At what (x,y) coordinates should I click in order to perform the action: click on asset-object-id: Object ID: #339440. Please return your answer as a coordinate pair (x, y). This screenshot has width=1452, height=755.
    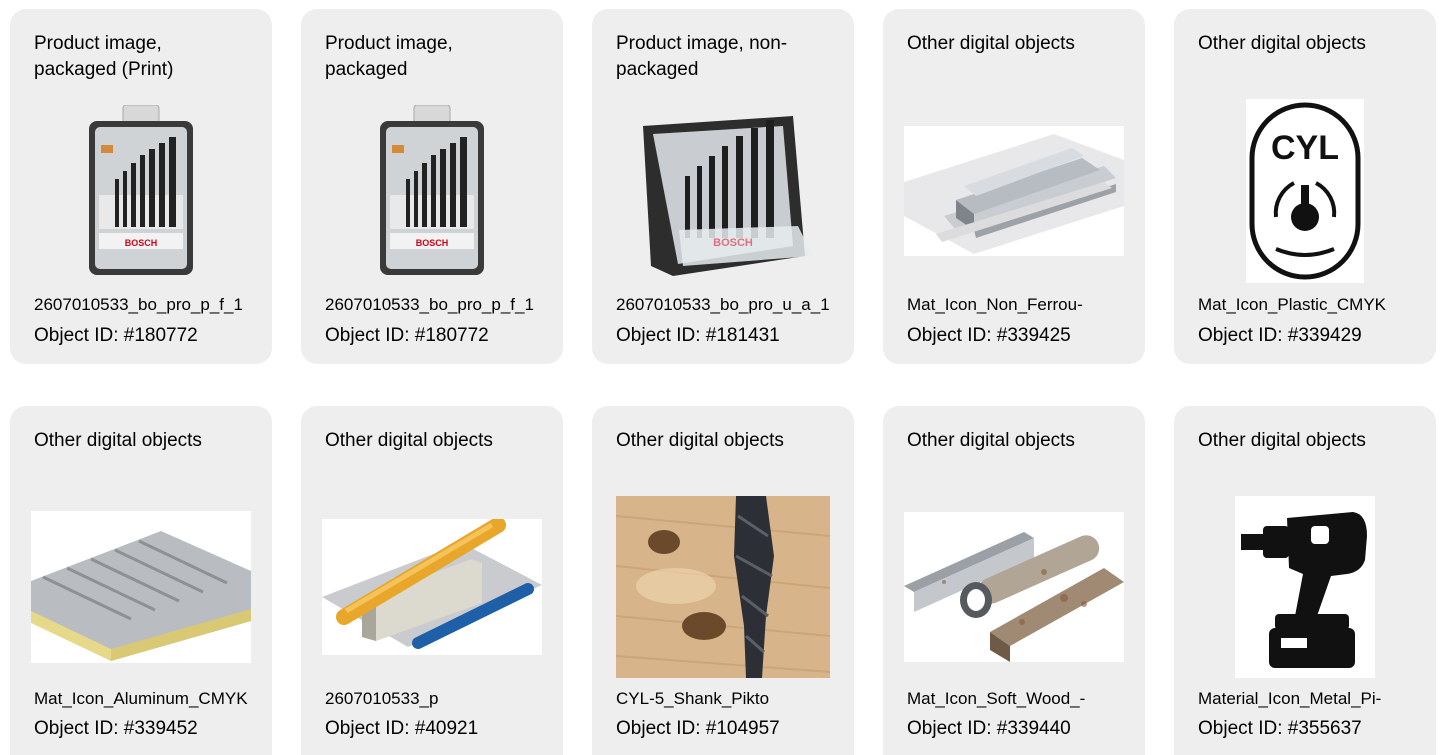
    Looking at the image, I should click on (989, 728).